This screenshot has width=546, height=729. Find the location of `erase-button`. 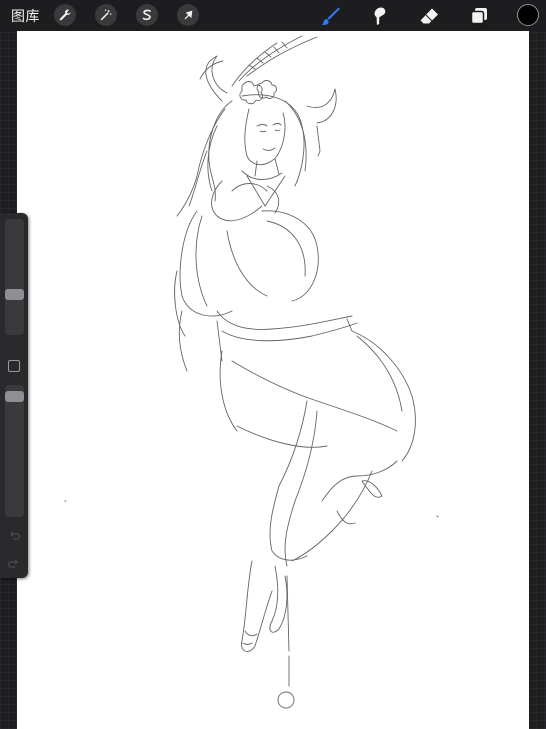

erase-button is located at coordinates (429, 16).